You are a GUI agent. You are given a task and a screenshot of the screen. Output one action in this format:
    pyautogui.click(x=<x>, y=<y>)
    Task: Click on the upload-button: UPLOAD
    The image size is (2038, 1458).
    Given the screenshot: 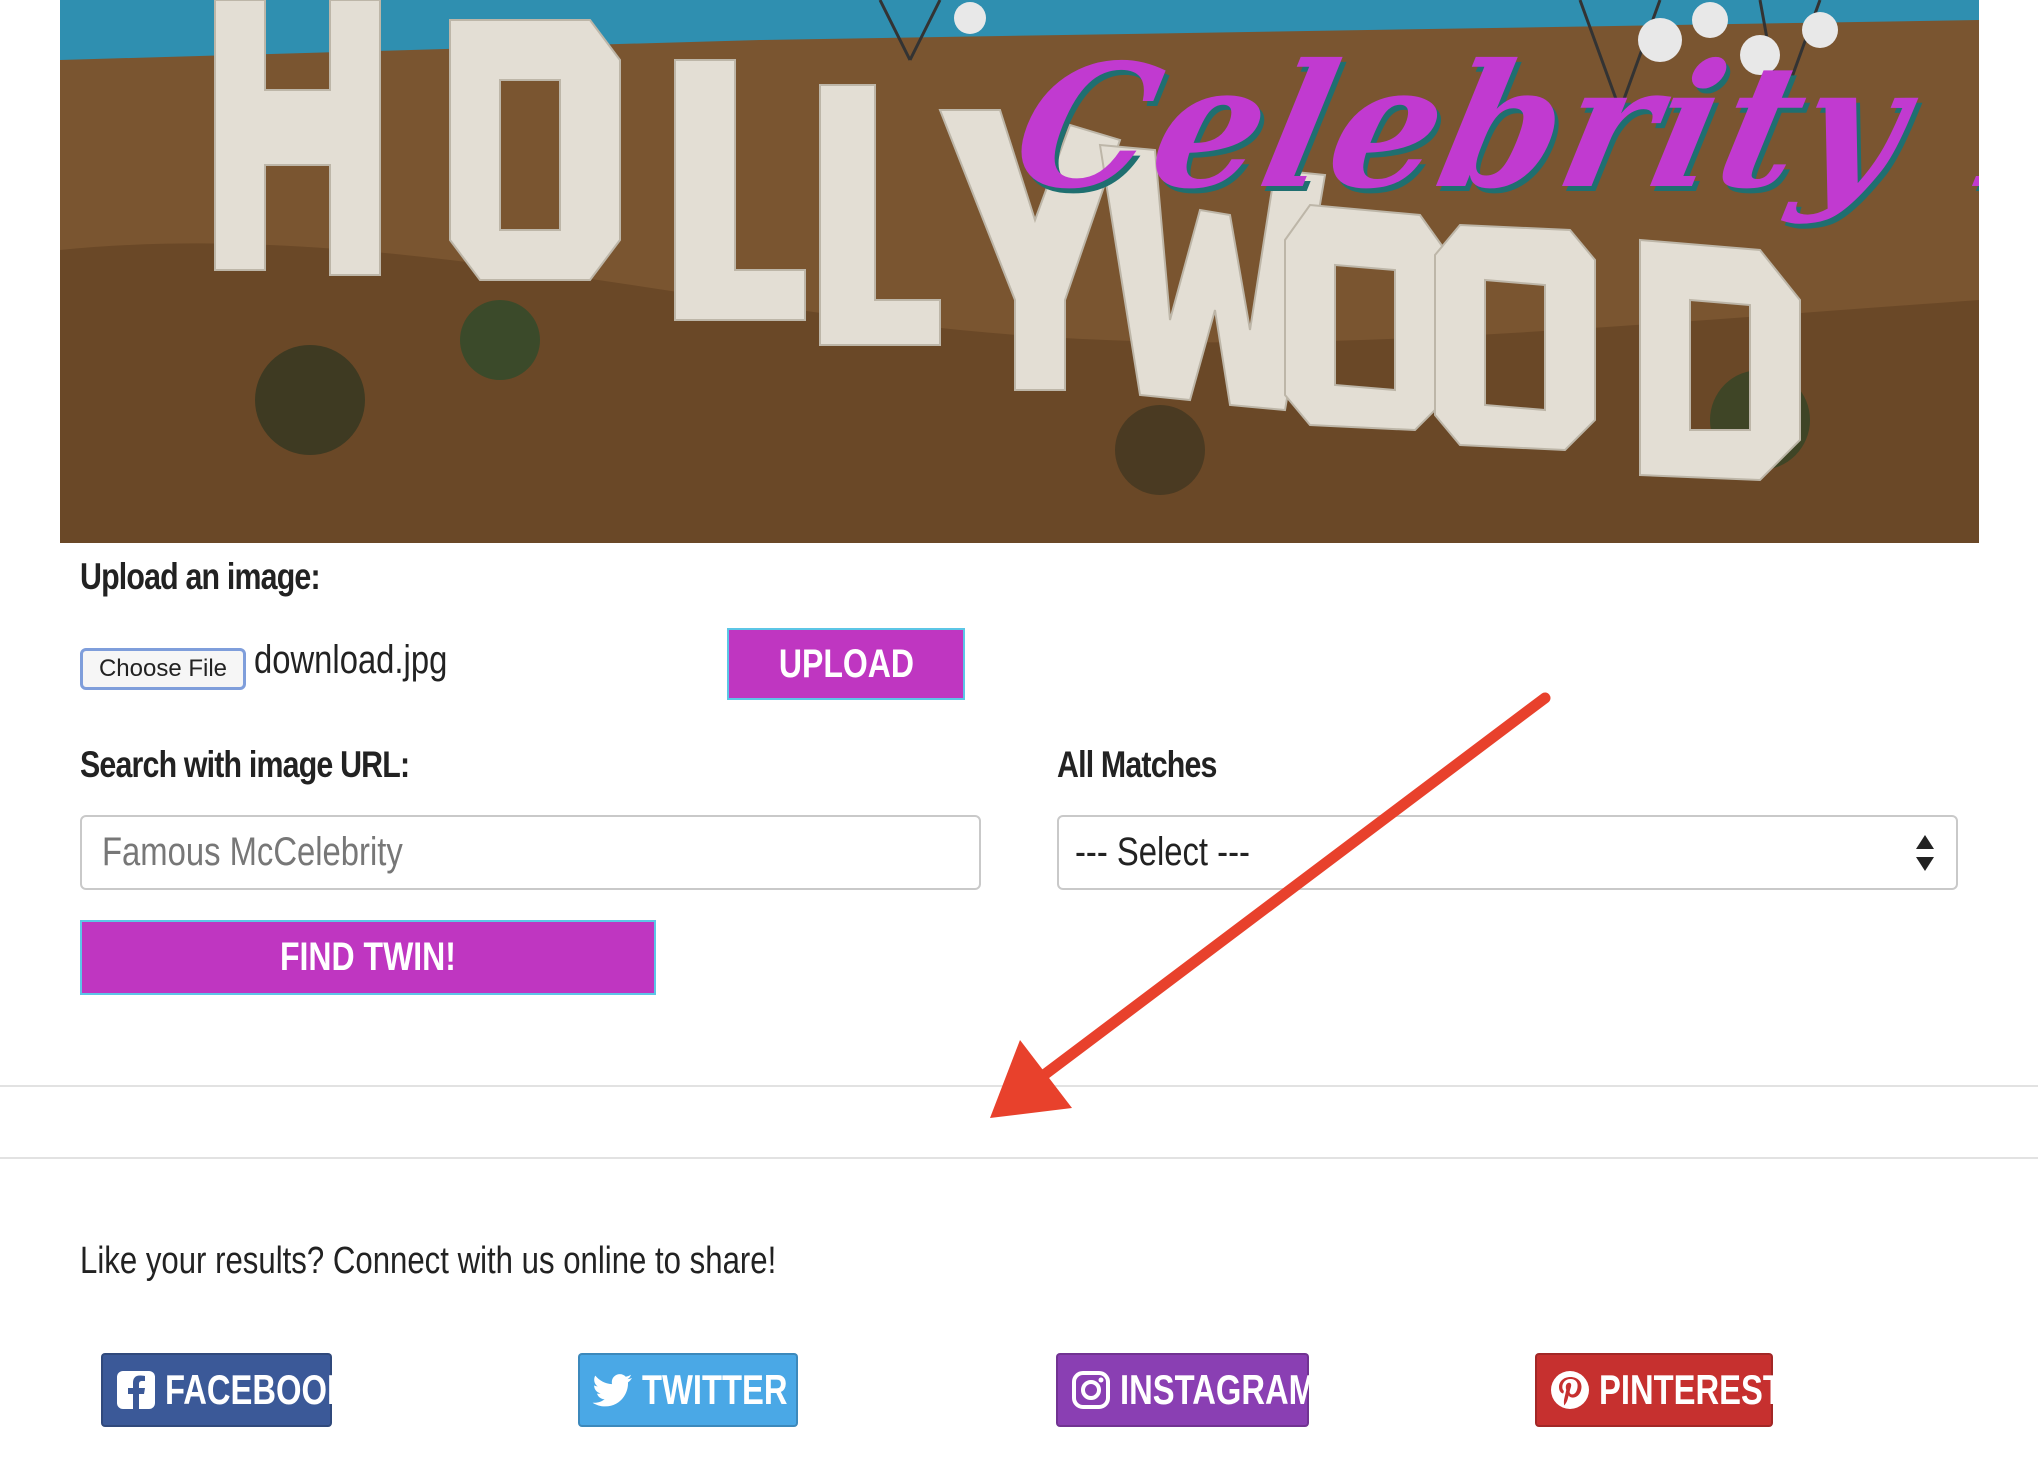 What is the action you would take?
    pyautogui.click(x=846, y=664)
    